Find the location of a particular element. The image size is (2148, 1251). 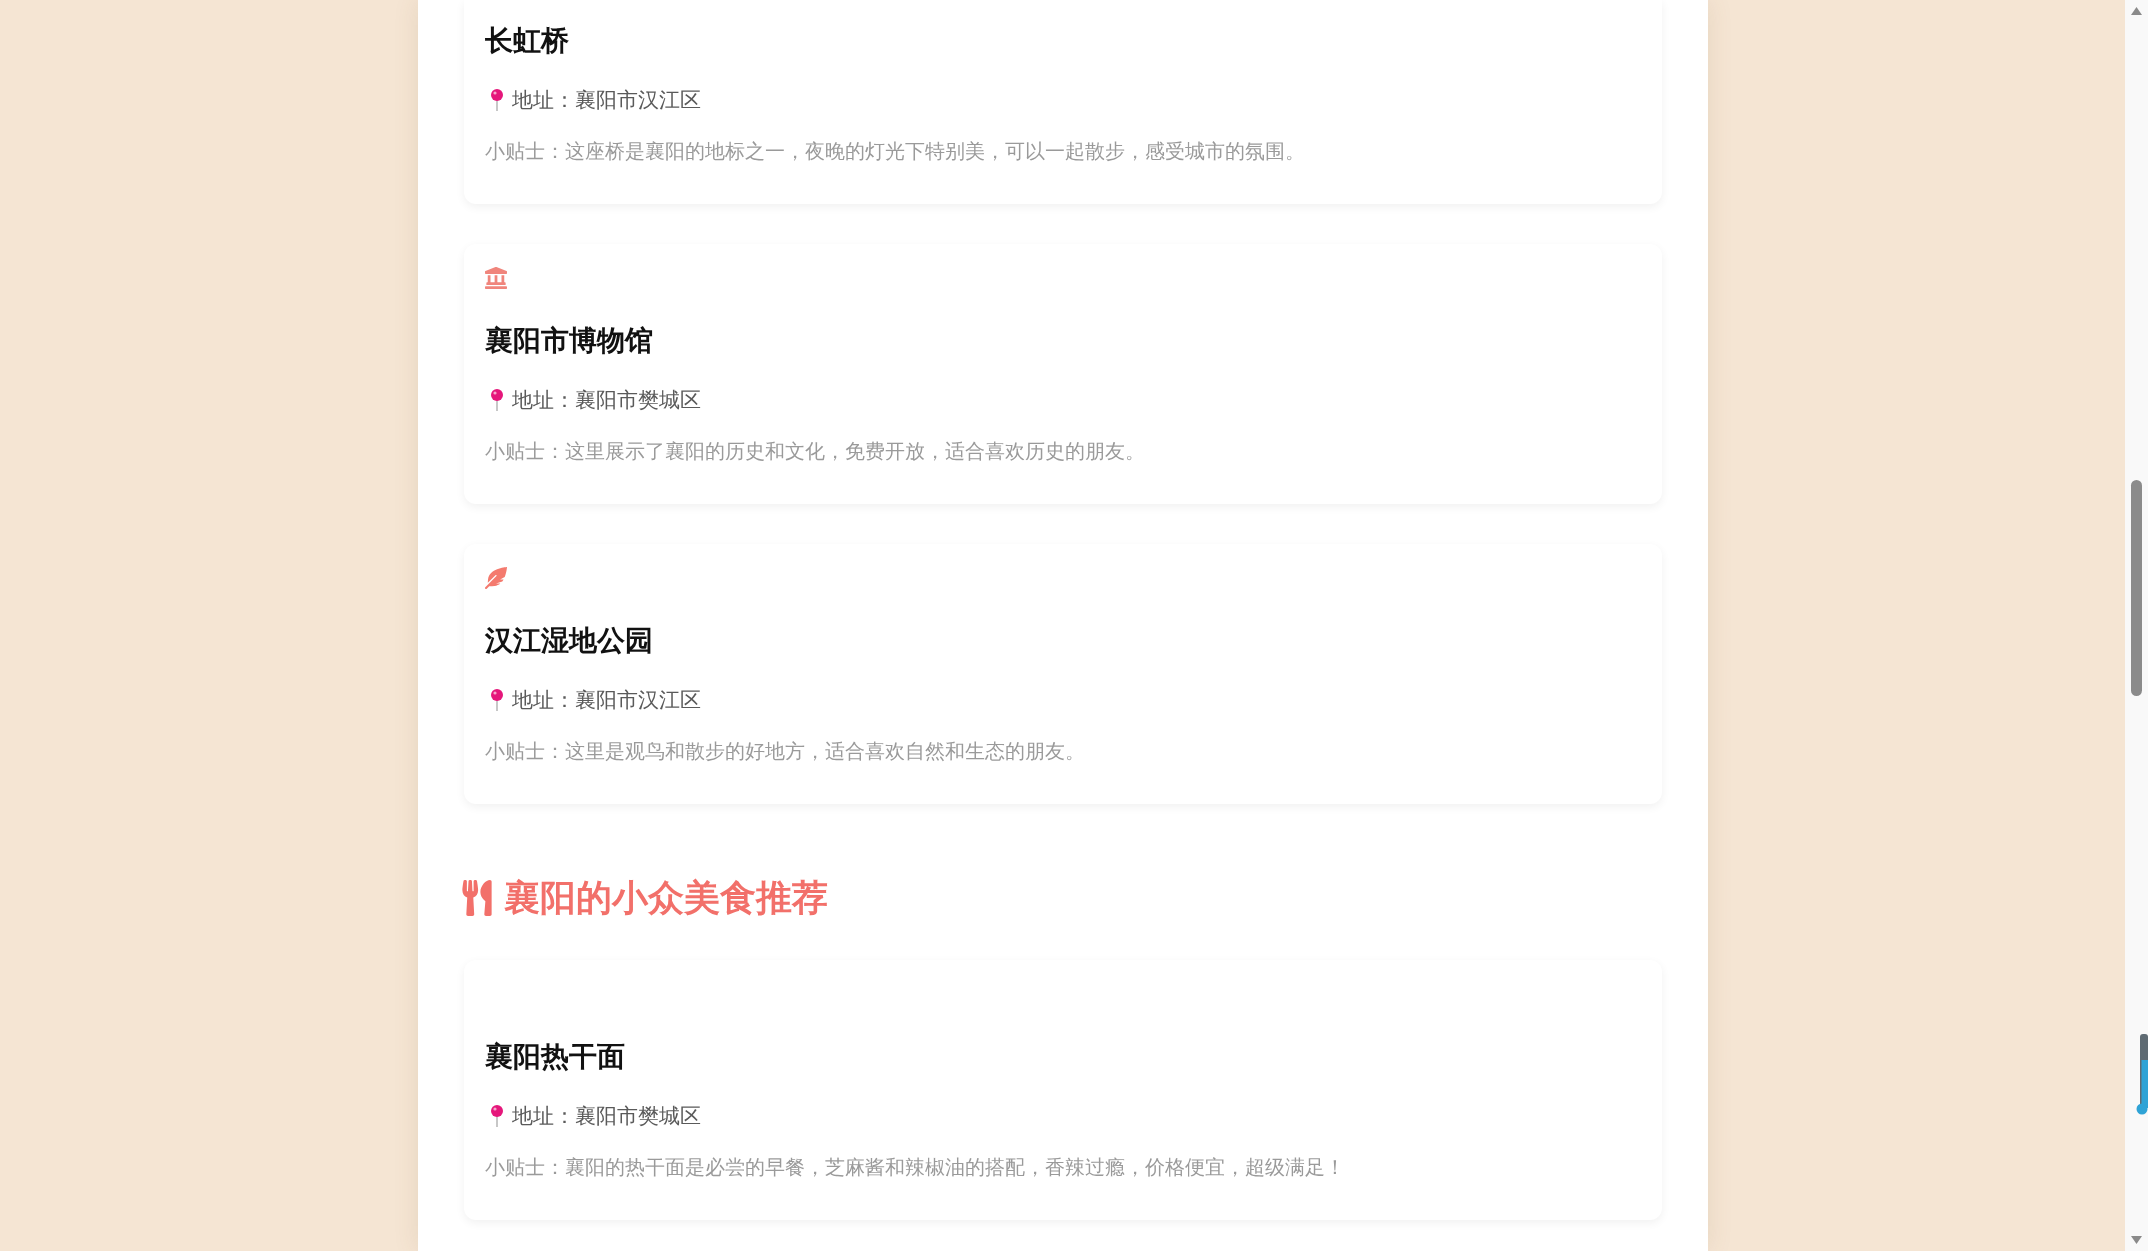

thermometer-icon is located at coordinates (2142, 1075).